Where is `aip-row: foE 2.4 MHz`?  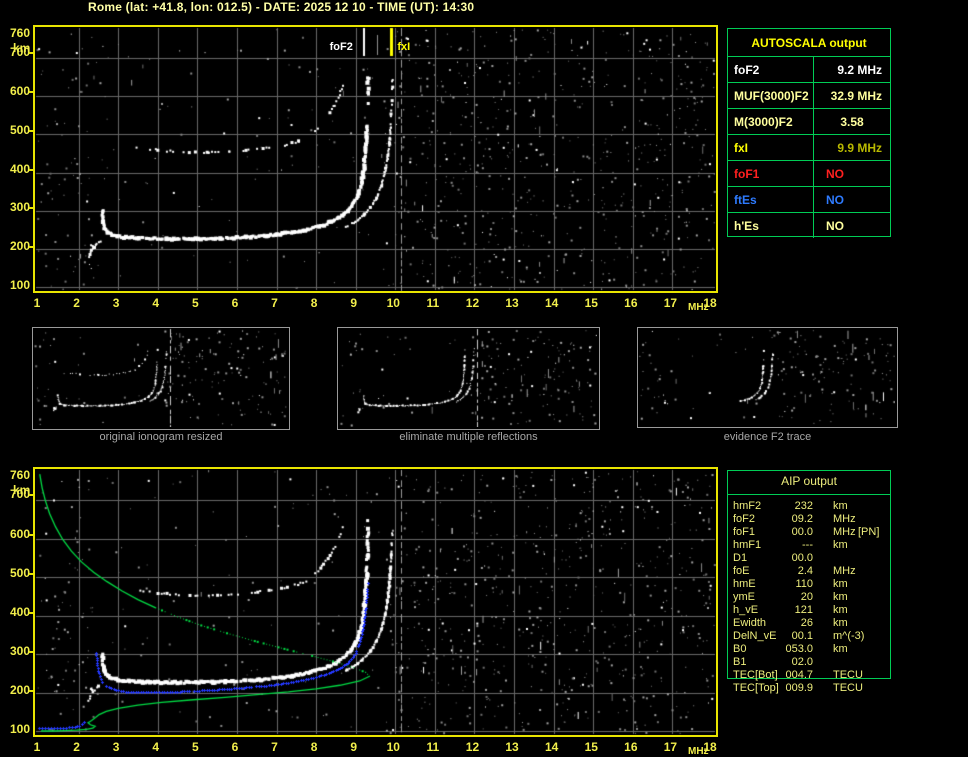 aip-row: foE 2.4 MHz is located at coordinates (812, 571).